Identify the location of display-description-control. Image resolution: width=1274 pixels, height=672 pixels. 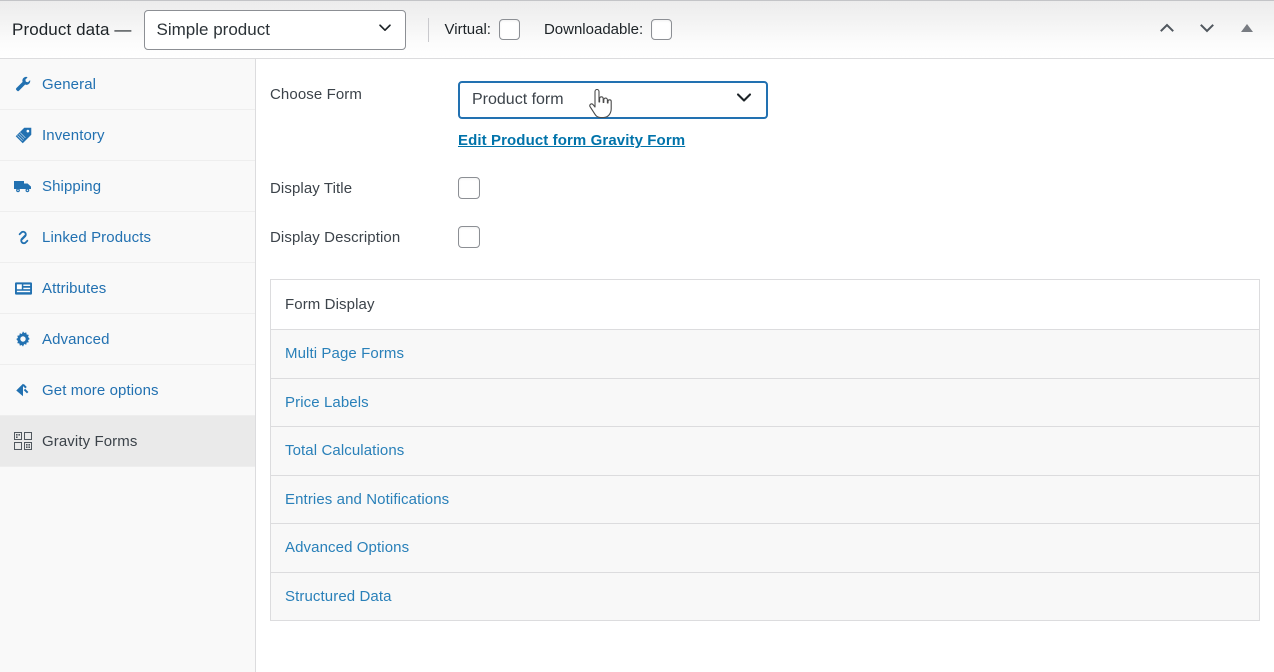
(866, 238).